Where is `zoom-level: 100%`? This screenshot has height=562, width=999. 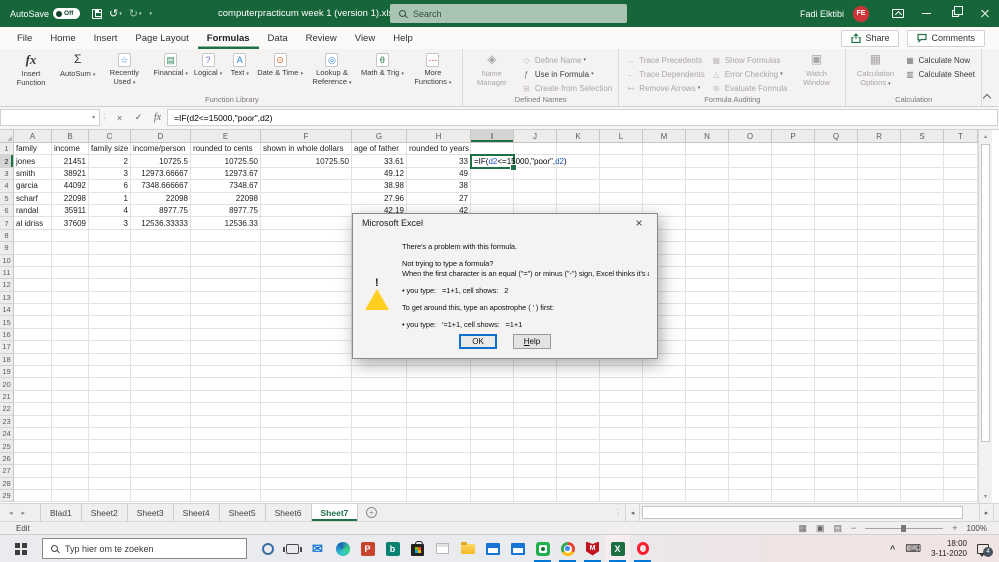
zoom-level: 100% is located at coordinates (977, 528).